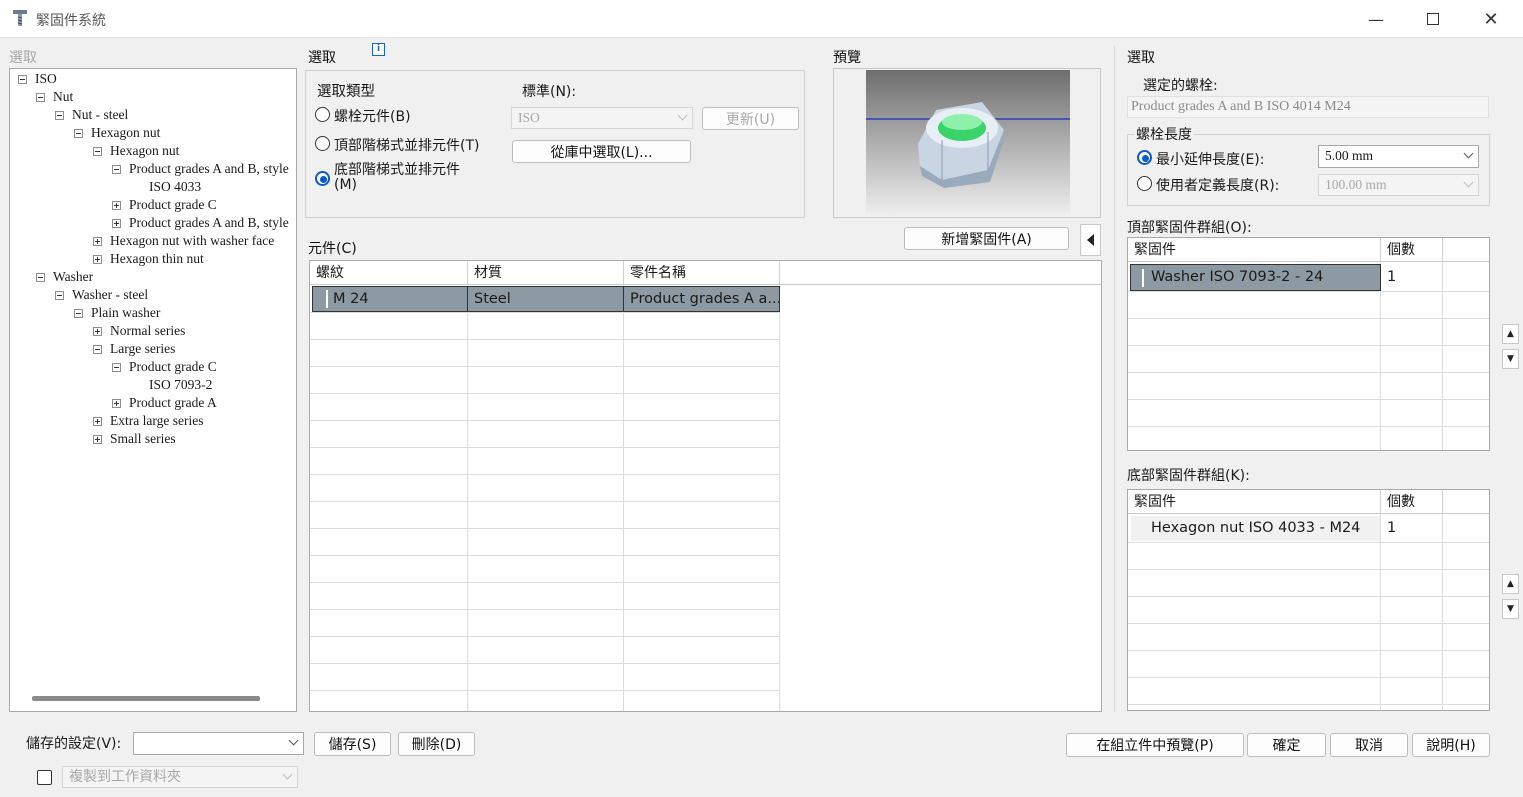 The width and height of the screenshot is (1523, 797). I want to click on preview-viewport, so click(968, 143).